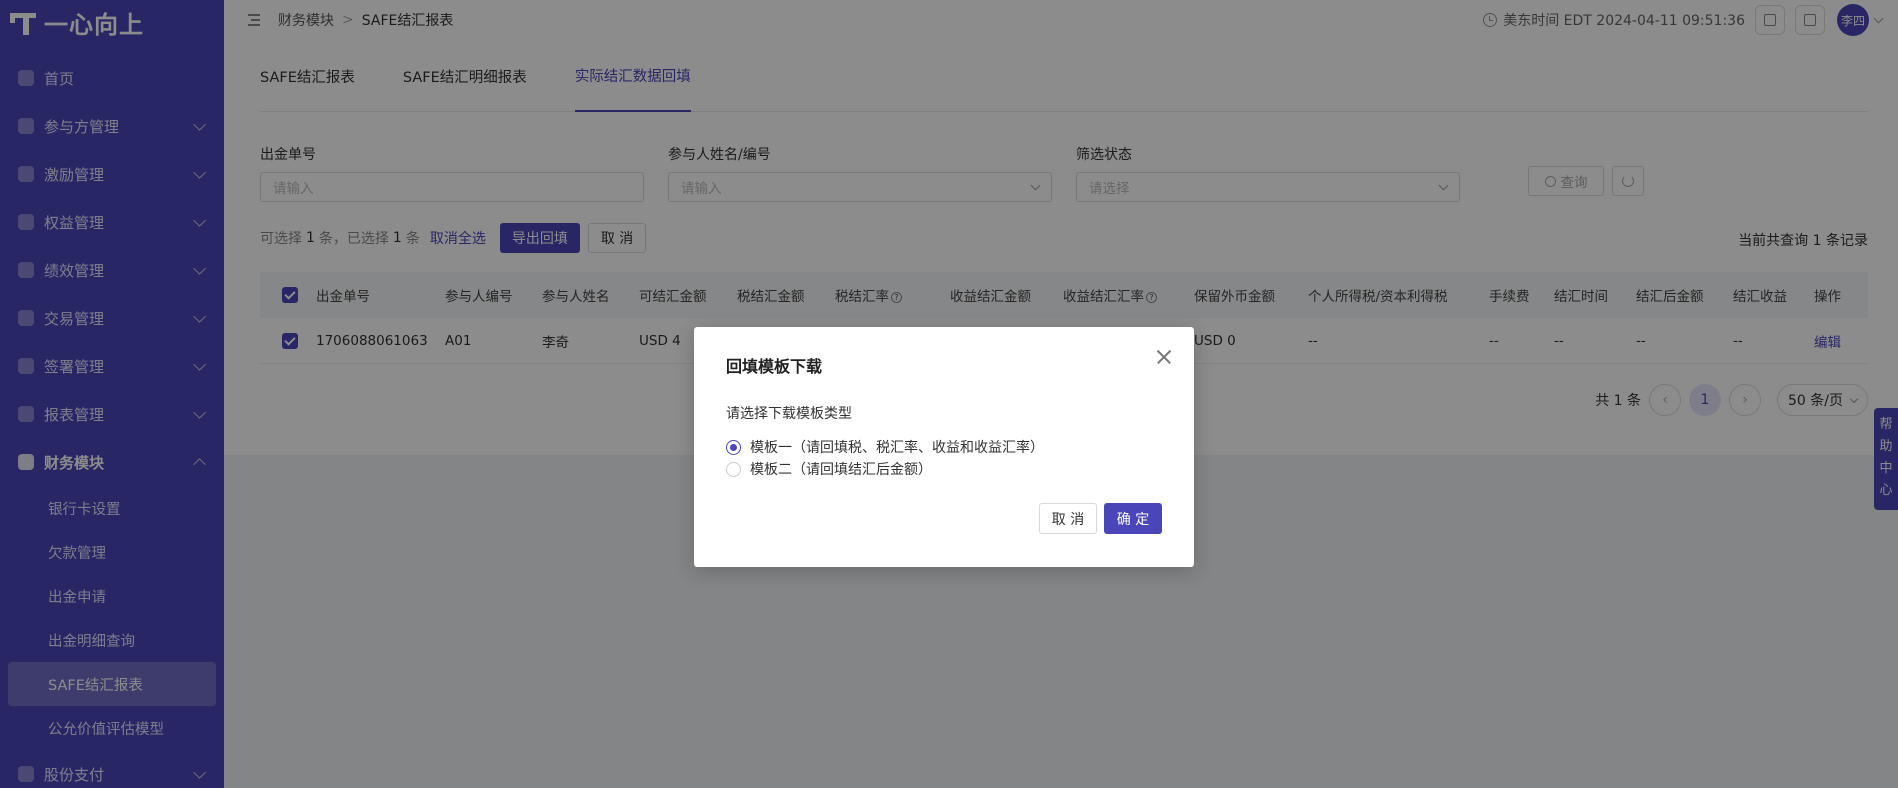 Image resolution: width=1898 pixels, height=788 pixels. What do you see at coordinates (774, 366) in the screenshot?
I see `dialog-title: 回填模板下载` at bounding box center [774, 366].